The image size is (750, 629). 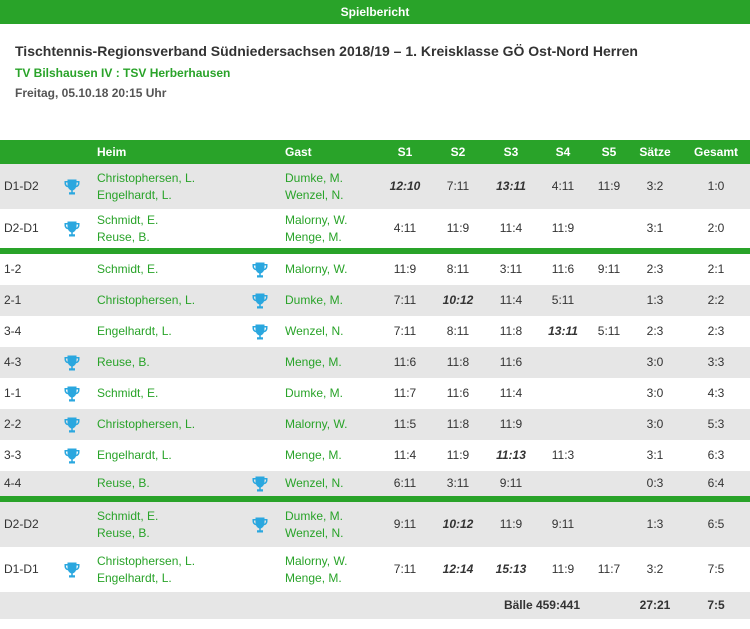 What do you see at coordinates (375, 73) in the screenshot?
I see `match-teams: TV Bilshausen IV : TSV Herberhausen` at bounding box center [375, 73].